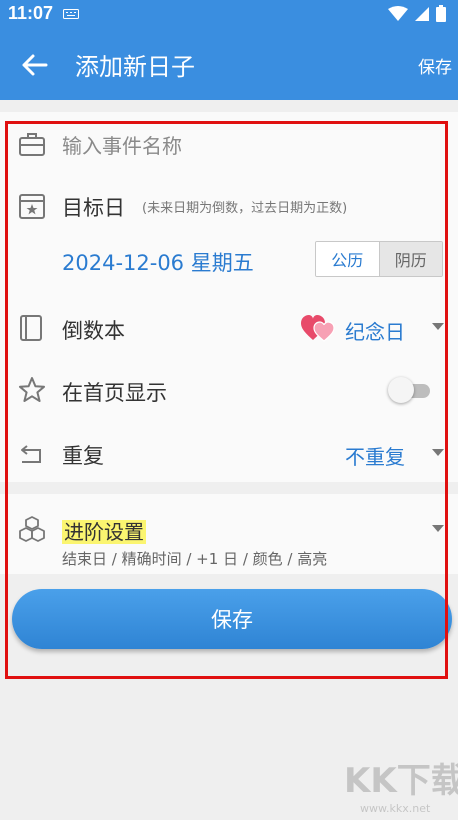  What do you see at coordinates (438, 326) in the screenshot?
I see `book-dropdown-icon` at bounding box center [438, 326].